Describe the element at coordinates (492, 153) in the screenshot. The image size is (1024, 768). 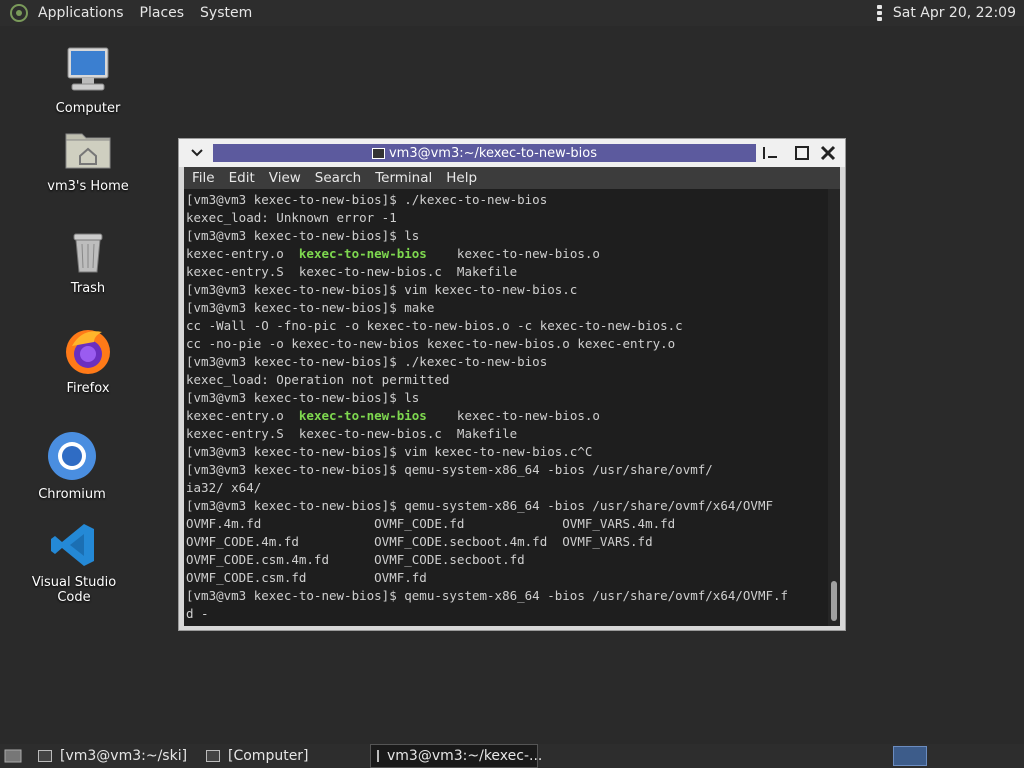
I see `window-title-text: vm3@vm3:~/kexec-to-new-bios` at that location.